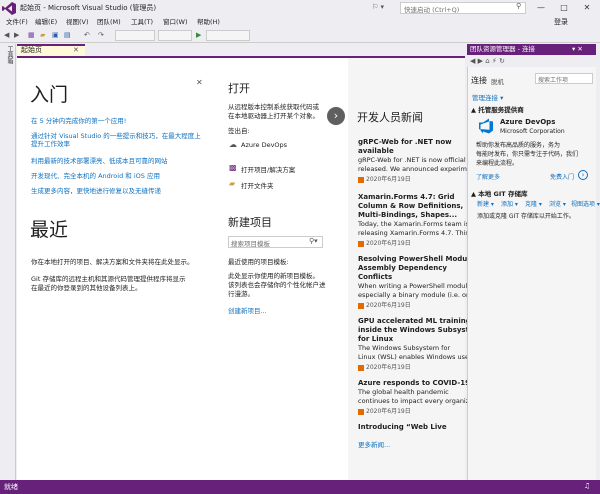  Describe the element at coordinates (8, 262) in the screenshot. I see `left-dock` at that location.